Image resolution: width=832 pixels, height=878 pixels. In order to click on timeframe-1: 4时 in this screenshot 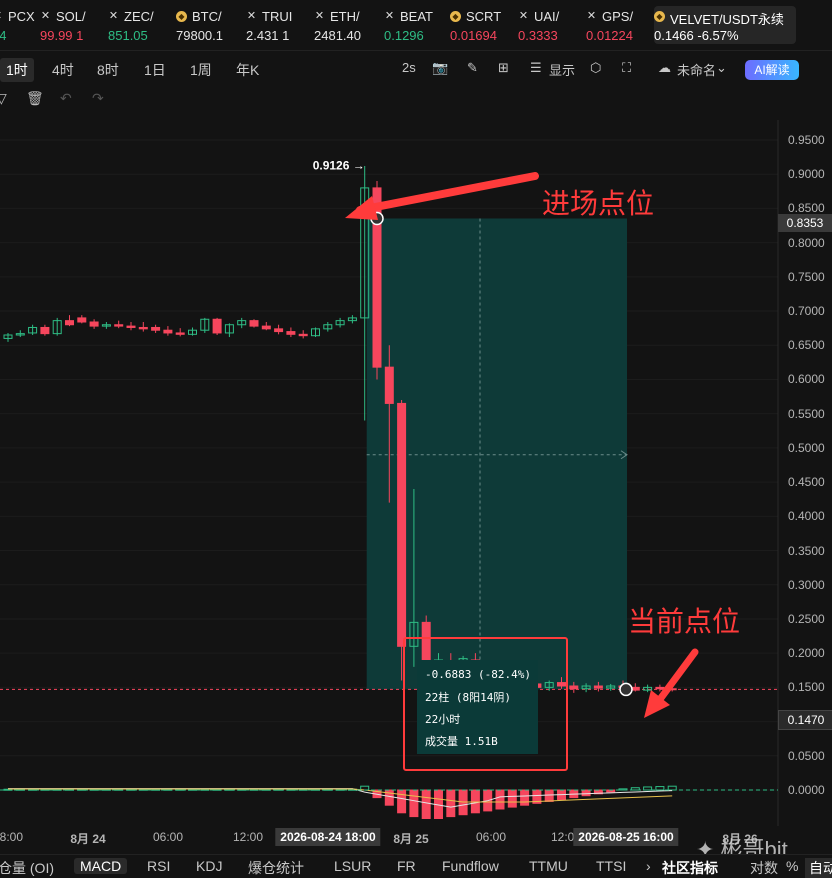, I will do `click(63, 70)`.